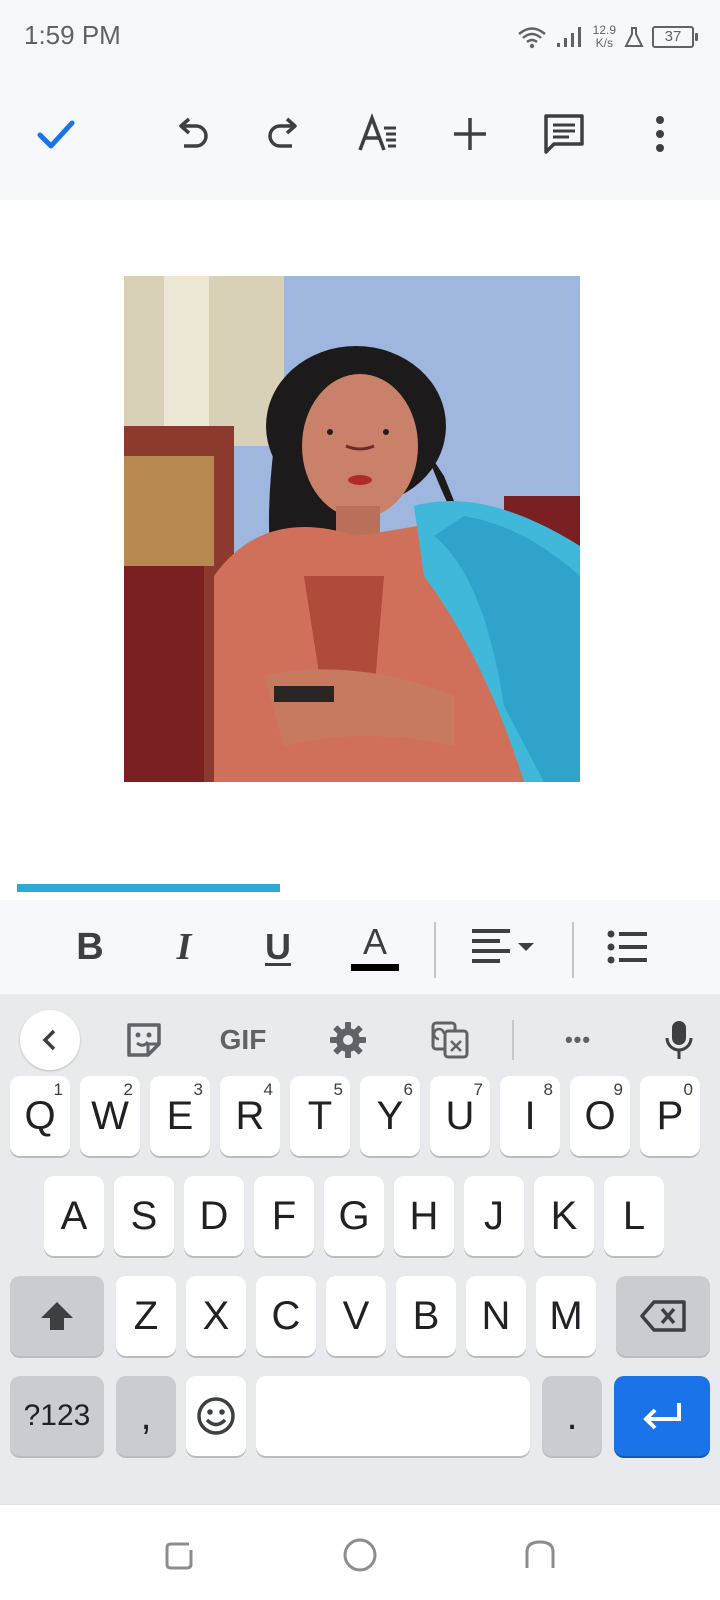  Describe the element at coordinates (144, 1040) in the screenshot. I see `sticker-button` at that location.